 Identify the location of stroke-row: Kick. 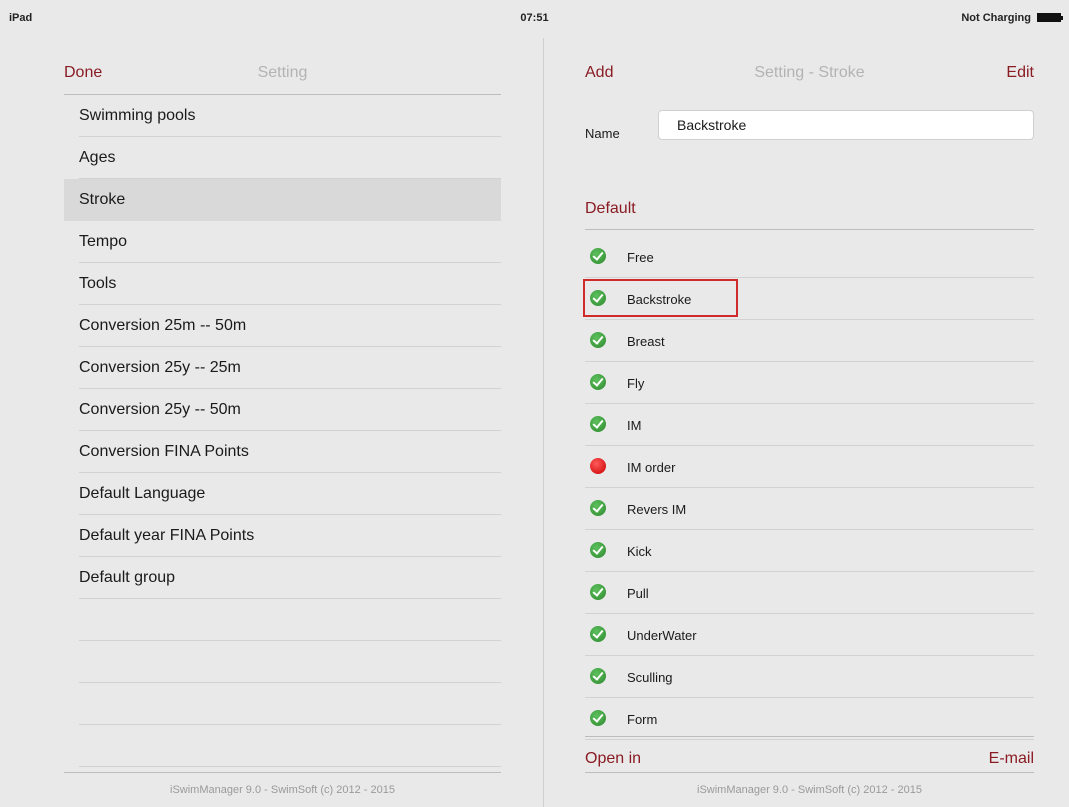
(809, 551).